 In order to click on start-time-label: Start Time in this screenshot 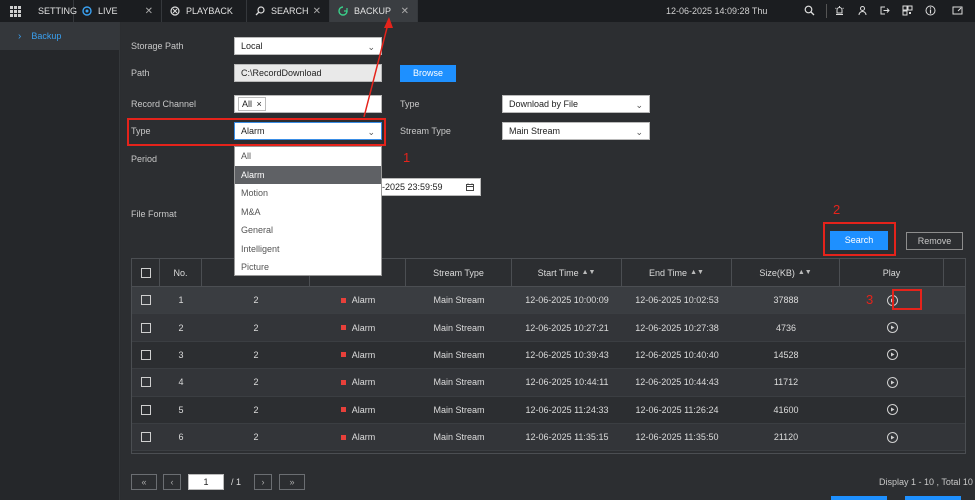, I will do `click(558, 272)`.